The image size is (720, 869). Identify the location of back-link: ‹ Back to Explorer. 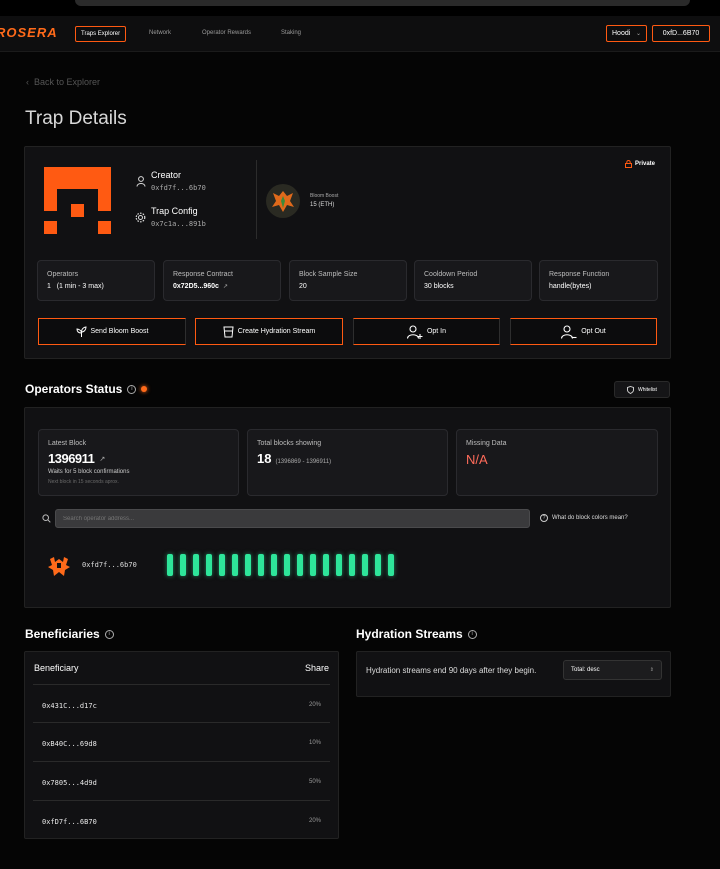
(63, 82).